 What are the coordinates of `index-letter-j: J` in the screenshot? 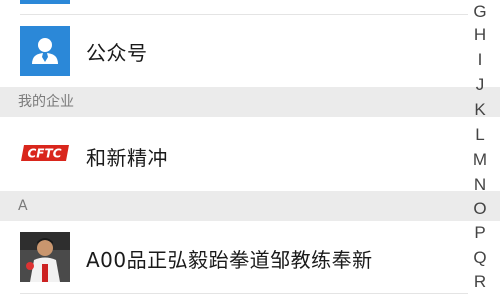 It's located at (480, 85).